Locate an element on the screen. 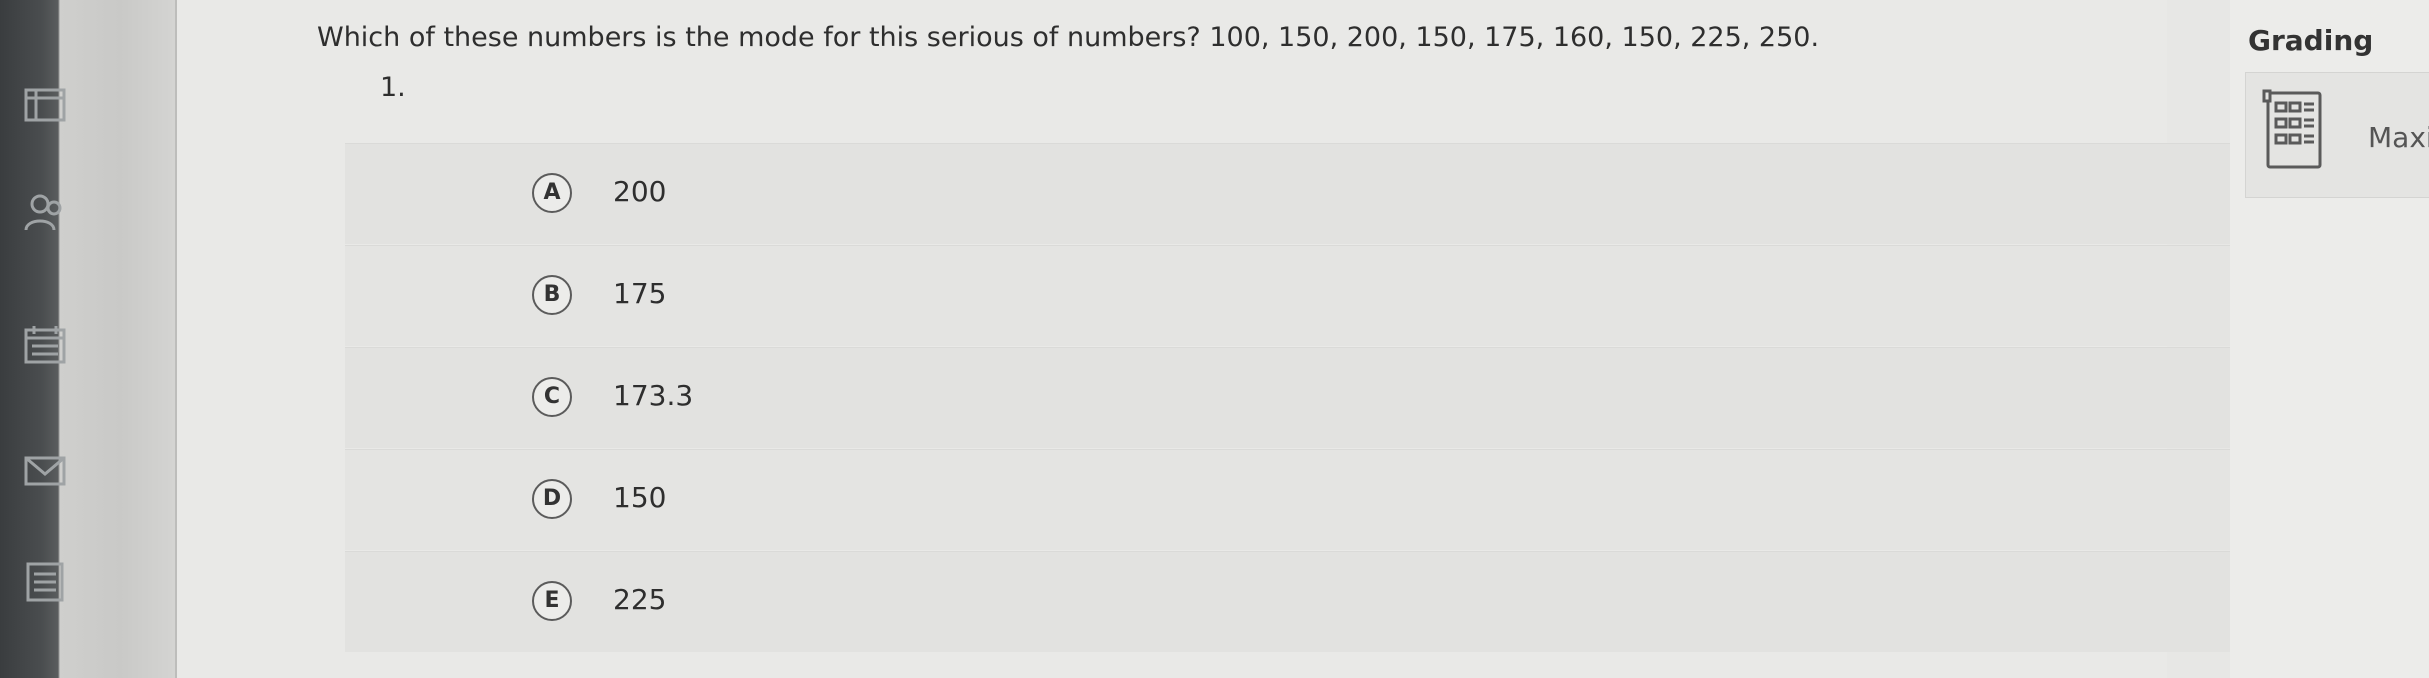 This screenshot has height=678, width=2429. question-number: 1. is located at coordinates (393, 87).